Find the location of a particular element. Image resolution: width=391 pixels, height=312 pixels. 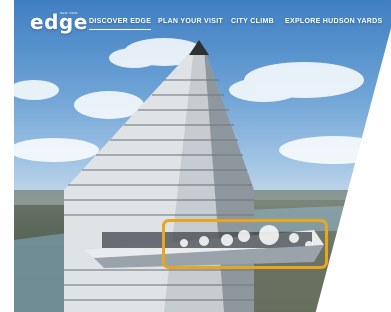

observation-deck-highlight is located at coordinates (245, 244).